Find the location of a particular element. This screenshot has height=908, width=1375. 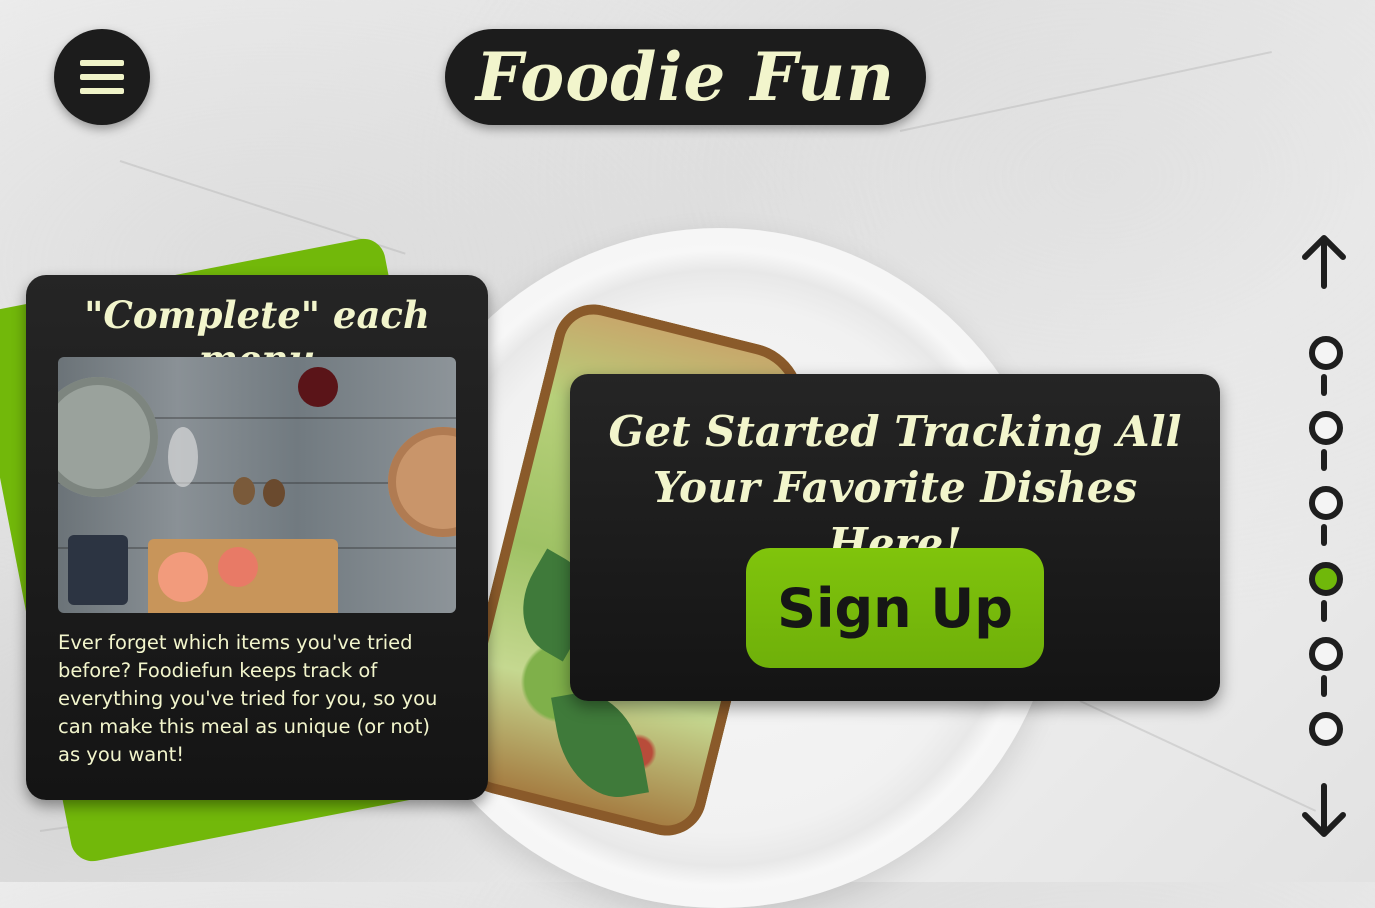

brand-title: Foodie Fun is located at coordinates (685, 77).